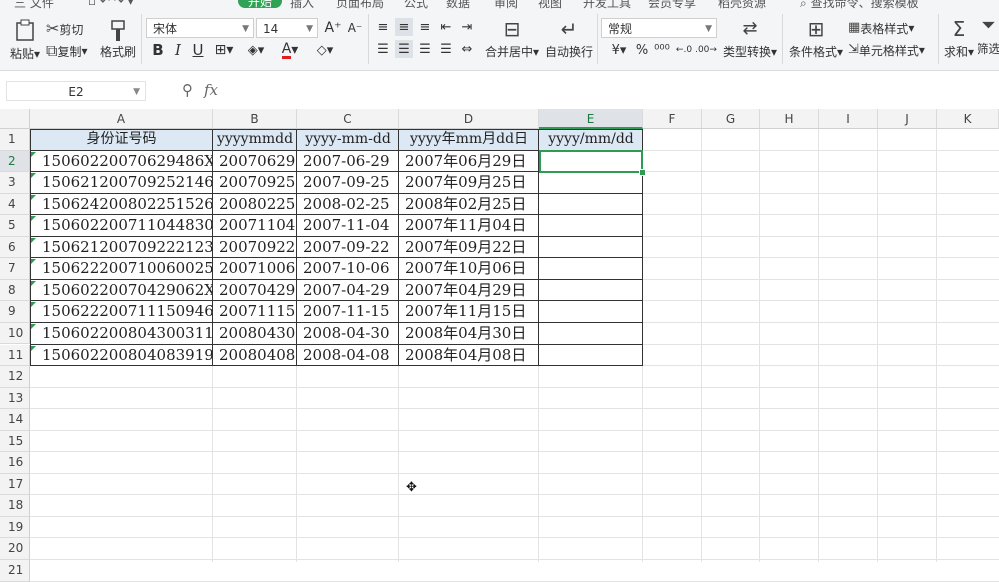 This screenshot has height=582, width=999. I want to click on fill-handle, so click(642, 172).